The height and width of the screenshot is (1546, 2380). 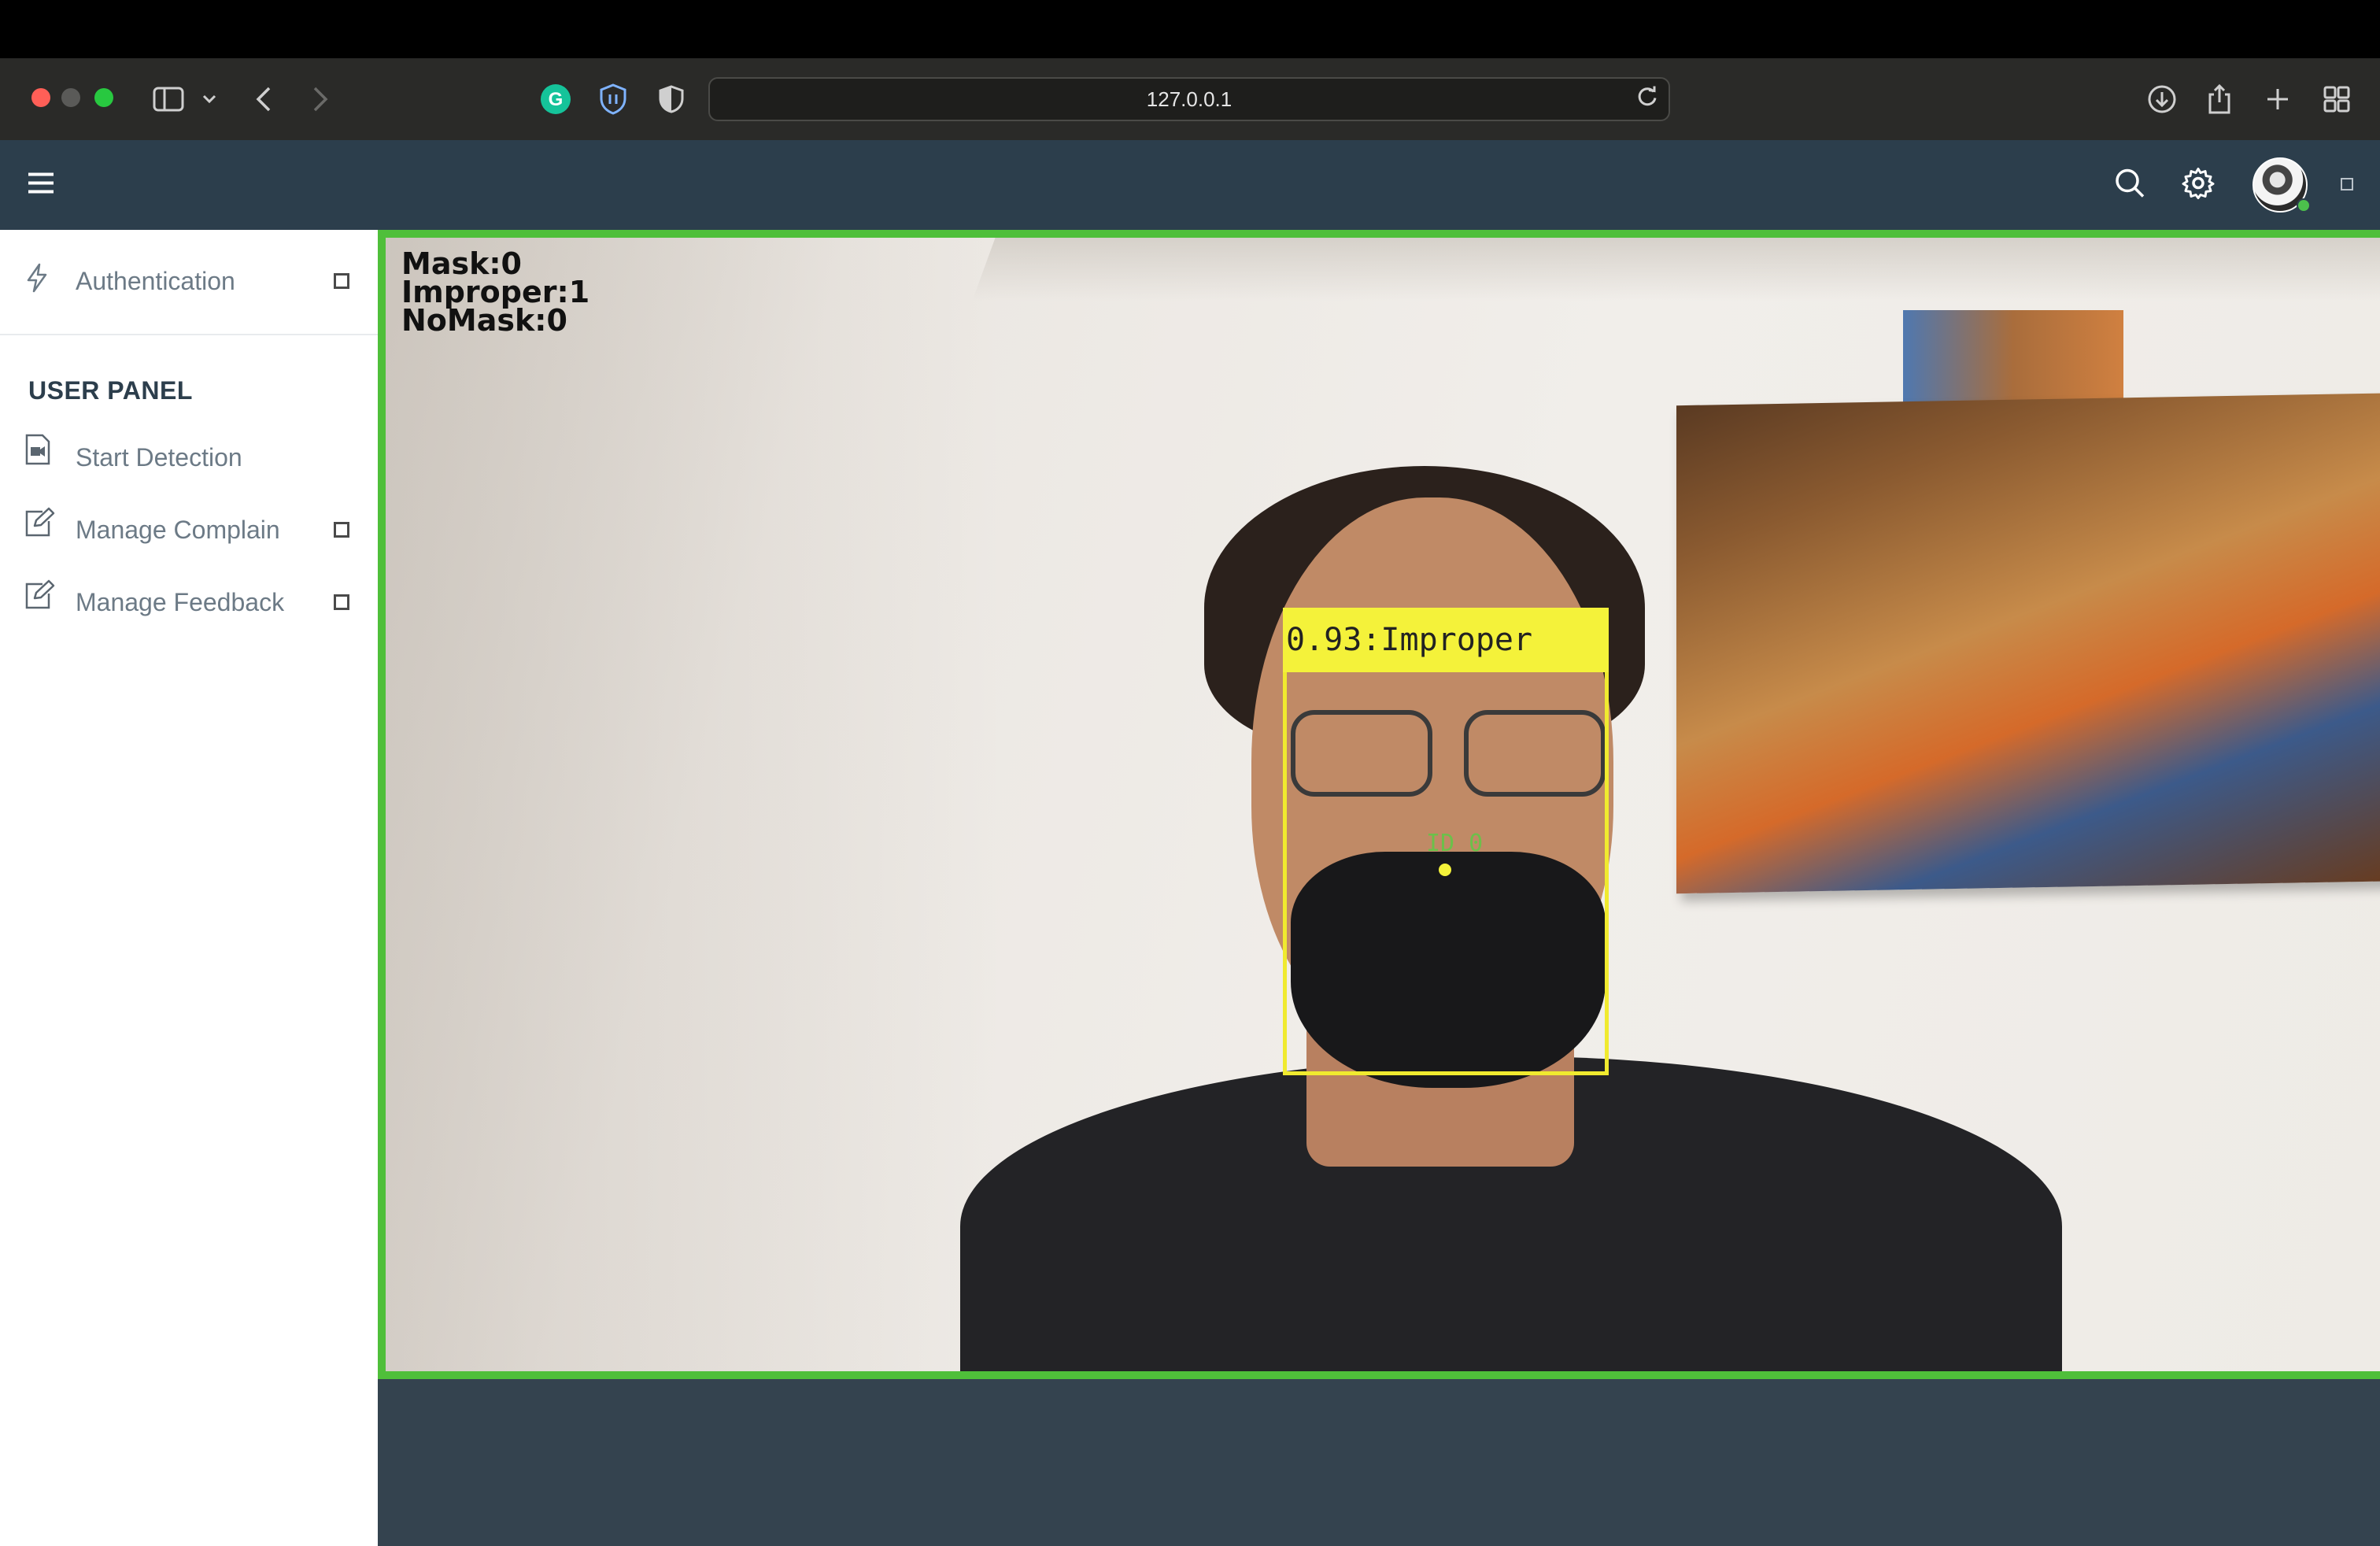 I want to click on svg-text: G, so click(x=556, y=99).